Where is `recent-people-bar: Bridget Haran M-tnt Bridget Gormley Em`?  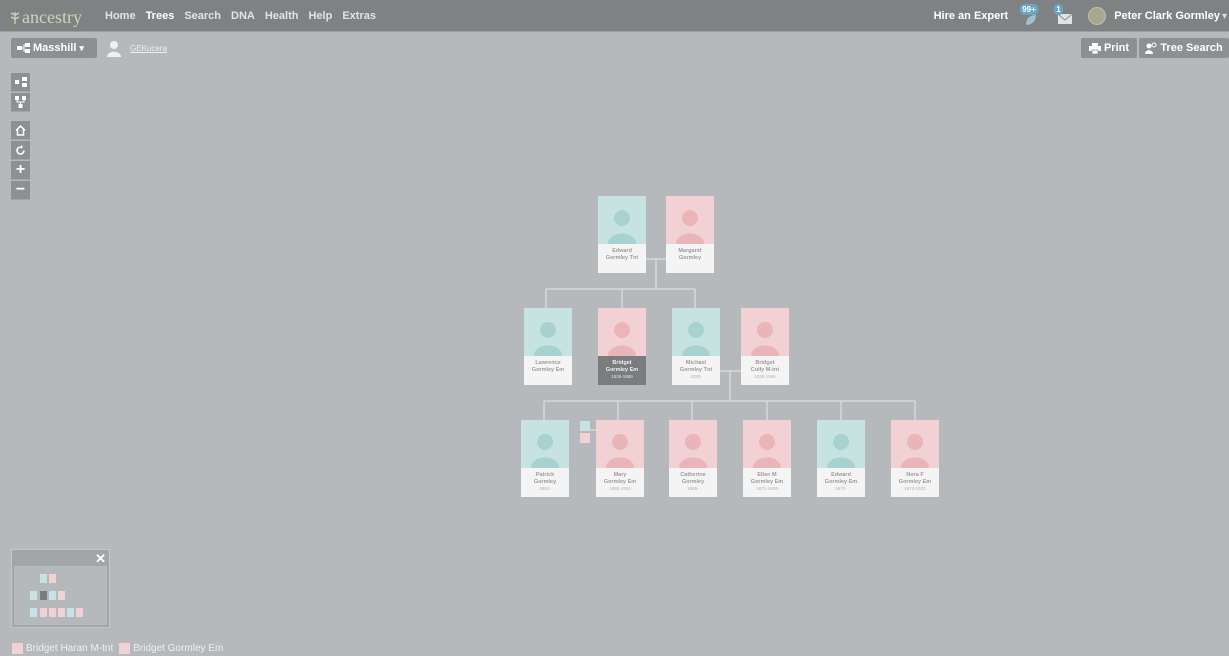
recent-people-bar: Bridget Haran M-tnt Bridget Gormley Em is located at coordinates (117, 648).